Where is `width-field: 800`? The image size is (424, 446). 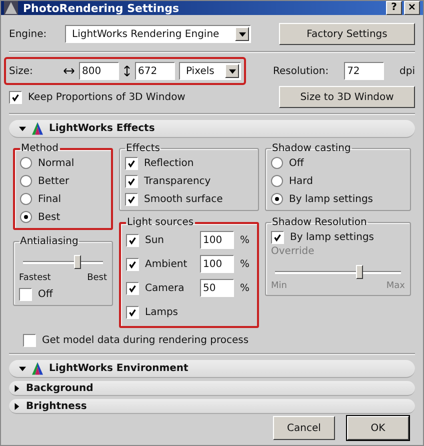
width-field: 800 is located at coordinates (99, 71).